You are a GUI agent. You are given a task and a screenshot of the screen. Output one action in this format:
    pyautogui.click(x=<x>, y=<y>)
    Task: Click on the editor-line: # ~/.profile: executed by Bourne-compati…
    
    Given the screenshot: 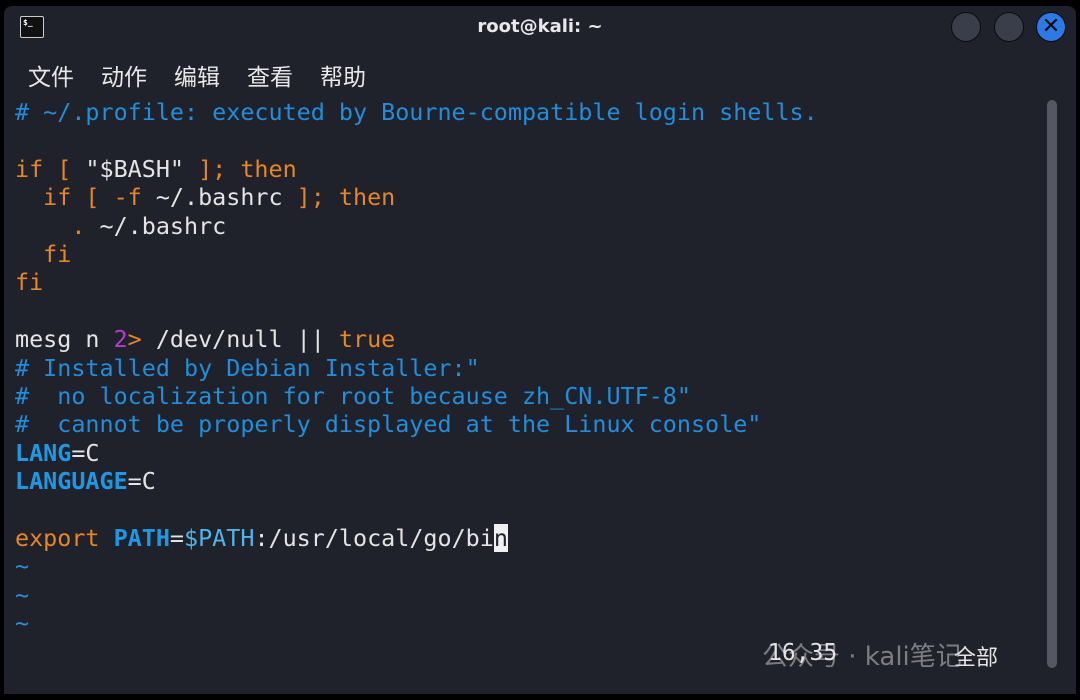 What is the action you would take?
    pyautogui.click(x=416, y=112)
    